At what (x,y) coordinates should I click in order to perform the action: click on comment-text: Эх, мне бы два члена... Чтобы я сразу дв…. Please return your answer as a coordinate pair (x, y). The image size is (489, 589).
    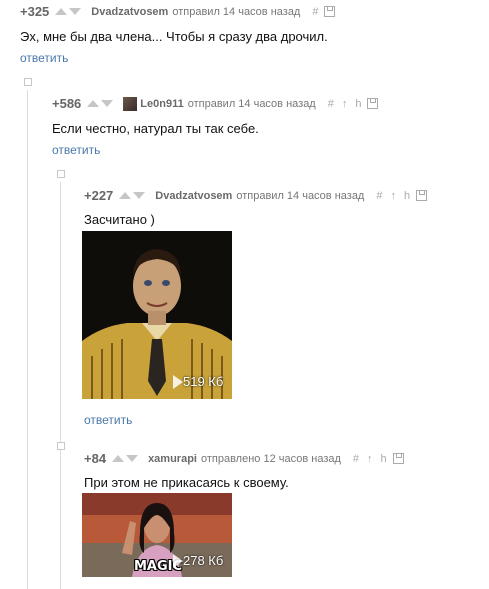
    Looking at the image, I should click on (174, 36).